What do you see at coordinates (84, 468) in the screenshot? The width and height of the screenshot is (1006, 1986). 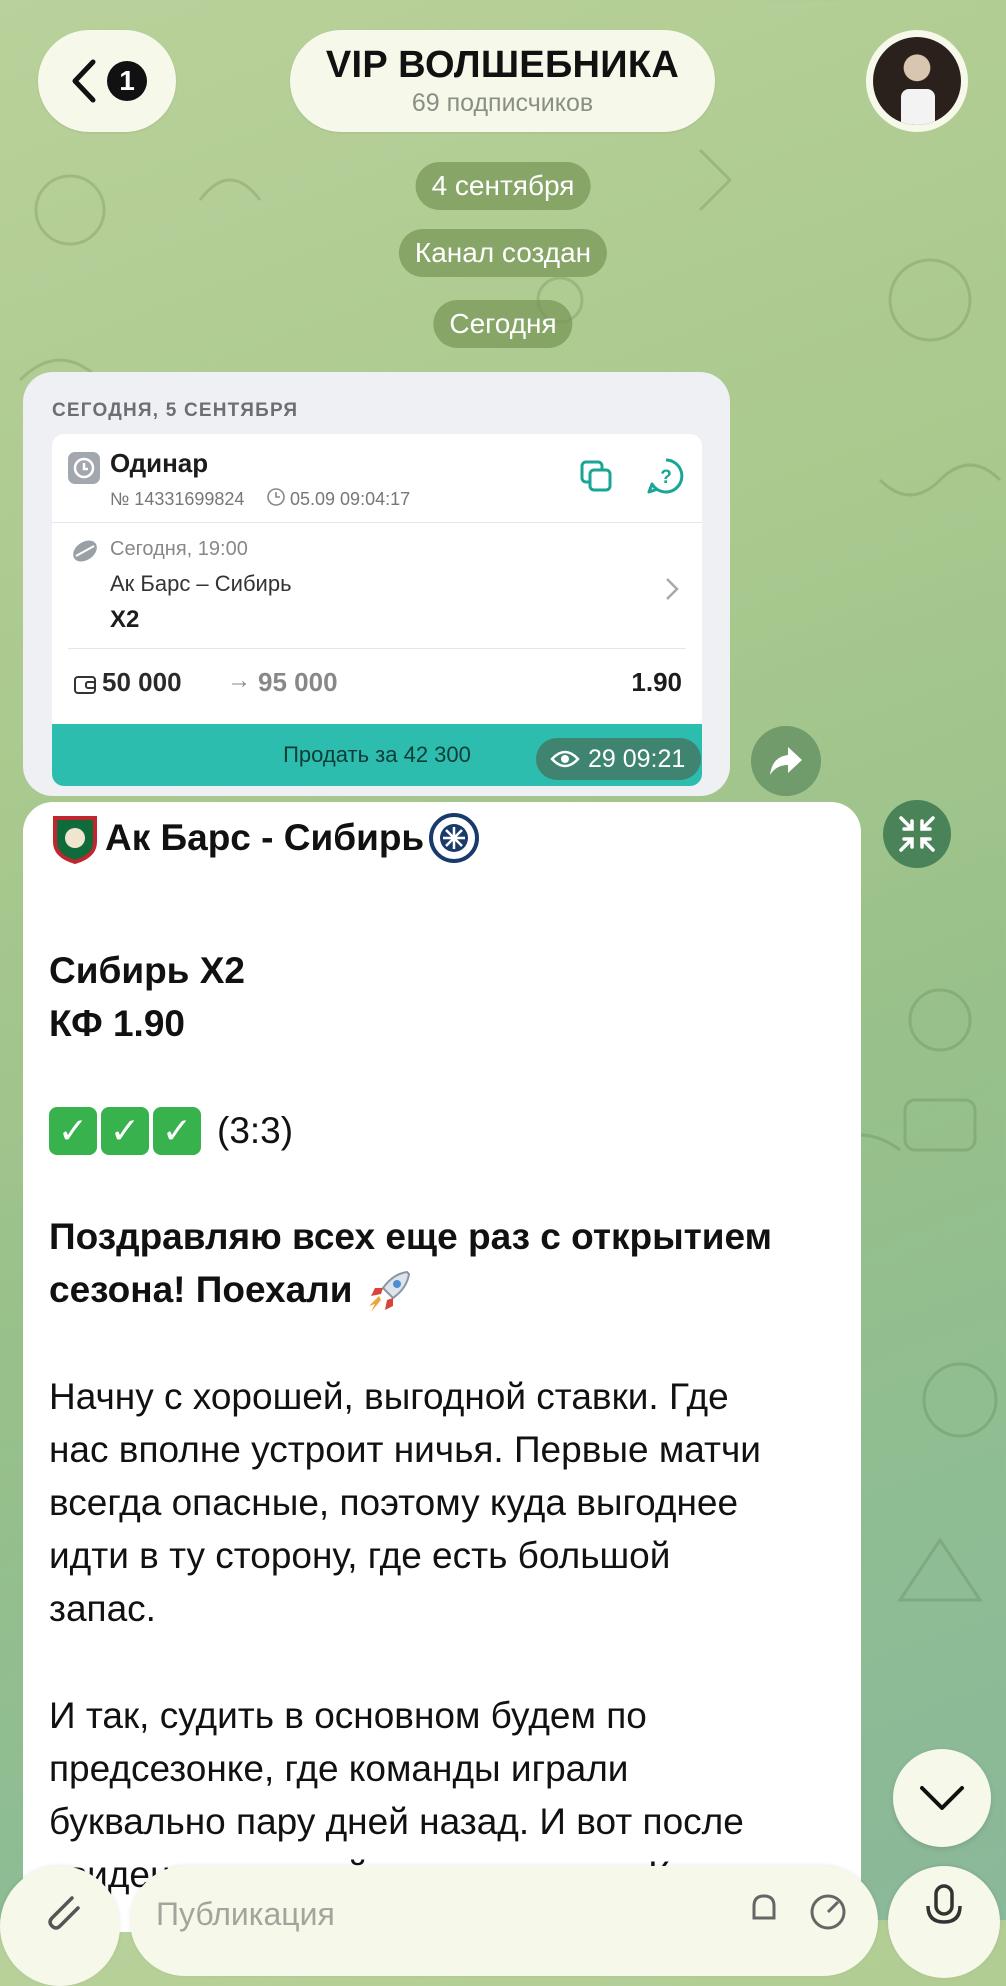 I see `clock-square-icon` at bounding box center [84, 468].